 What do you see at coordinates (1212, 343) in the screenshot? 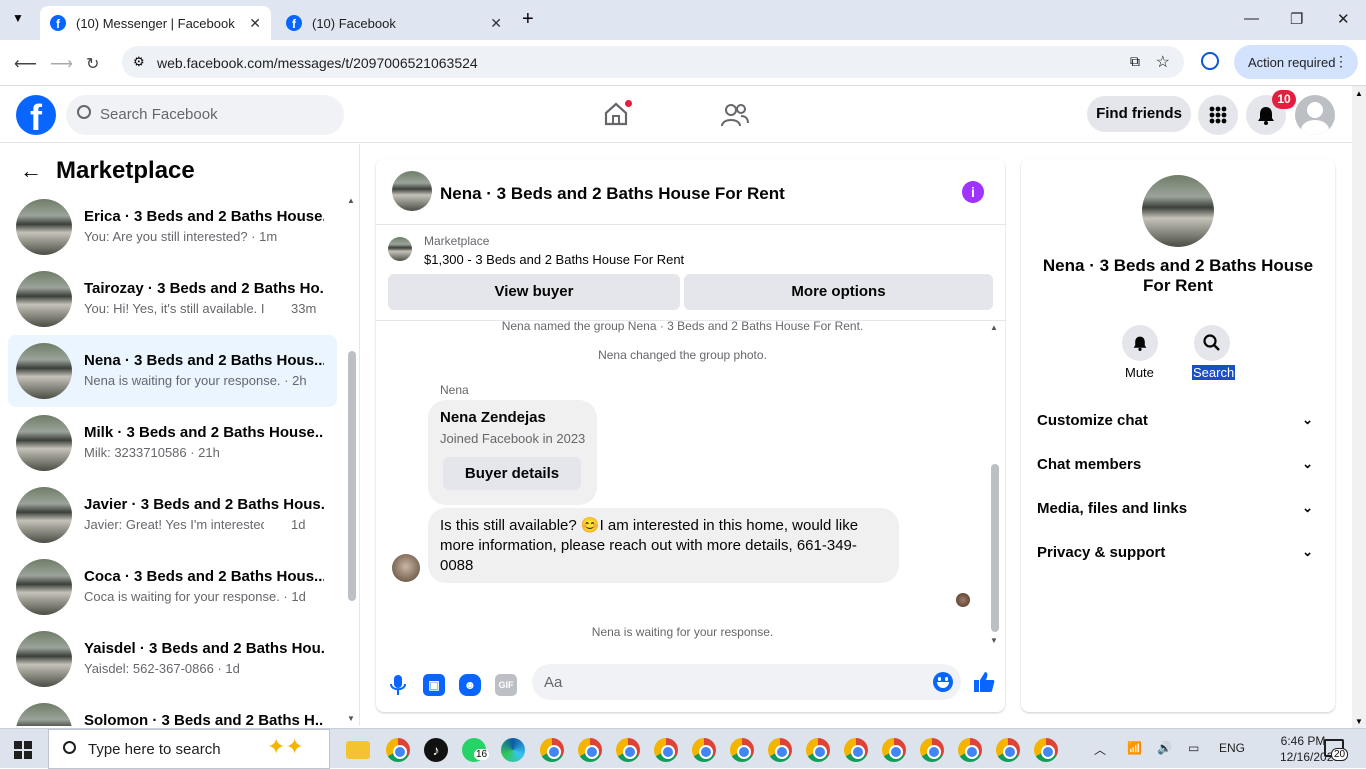
I see `search-in-chat-button` at bounding box center [1212, 343].